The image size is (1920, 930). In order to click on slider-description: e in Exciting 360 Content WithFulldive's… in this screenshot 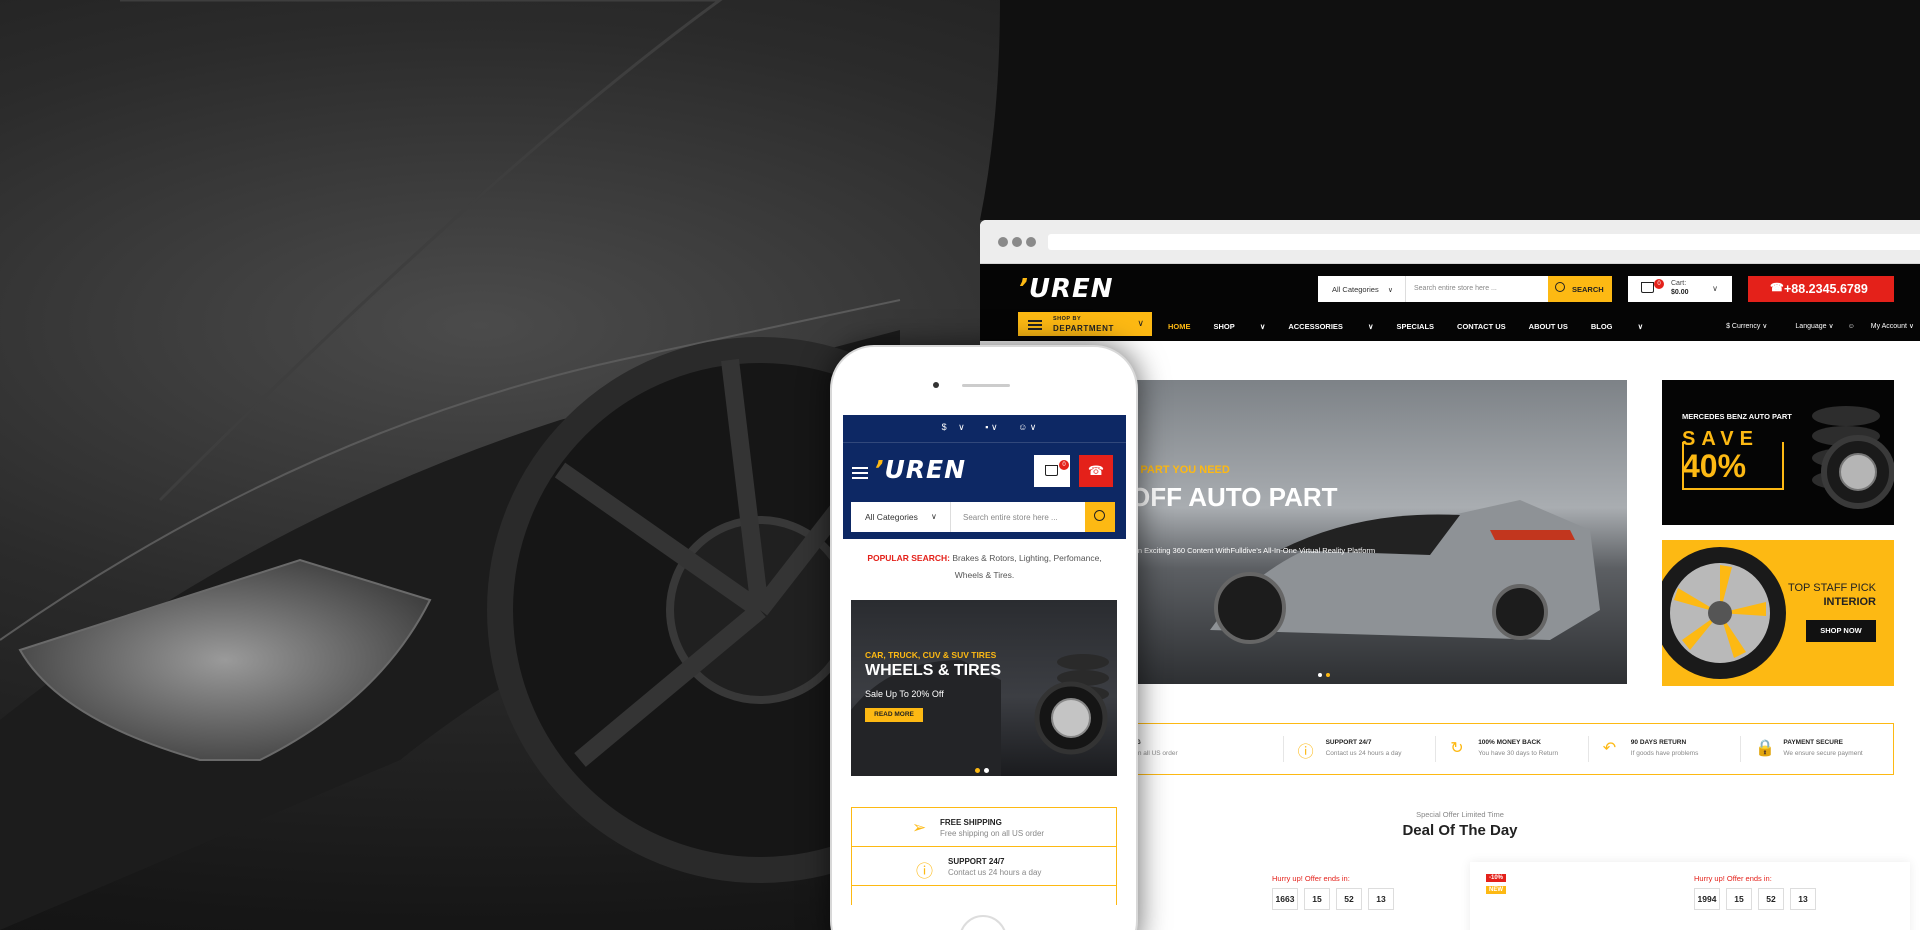, I will do `click(1253, 550)`.